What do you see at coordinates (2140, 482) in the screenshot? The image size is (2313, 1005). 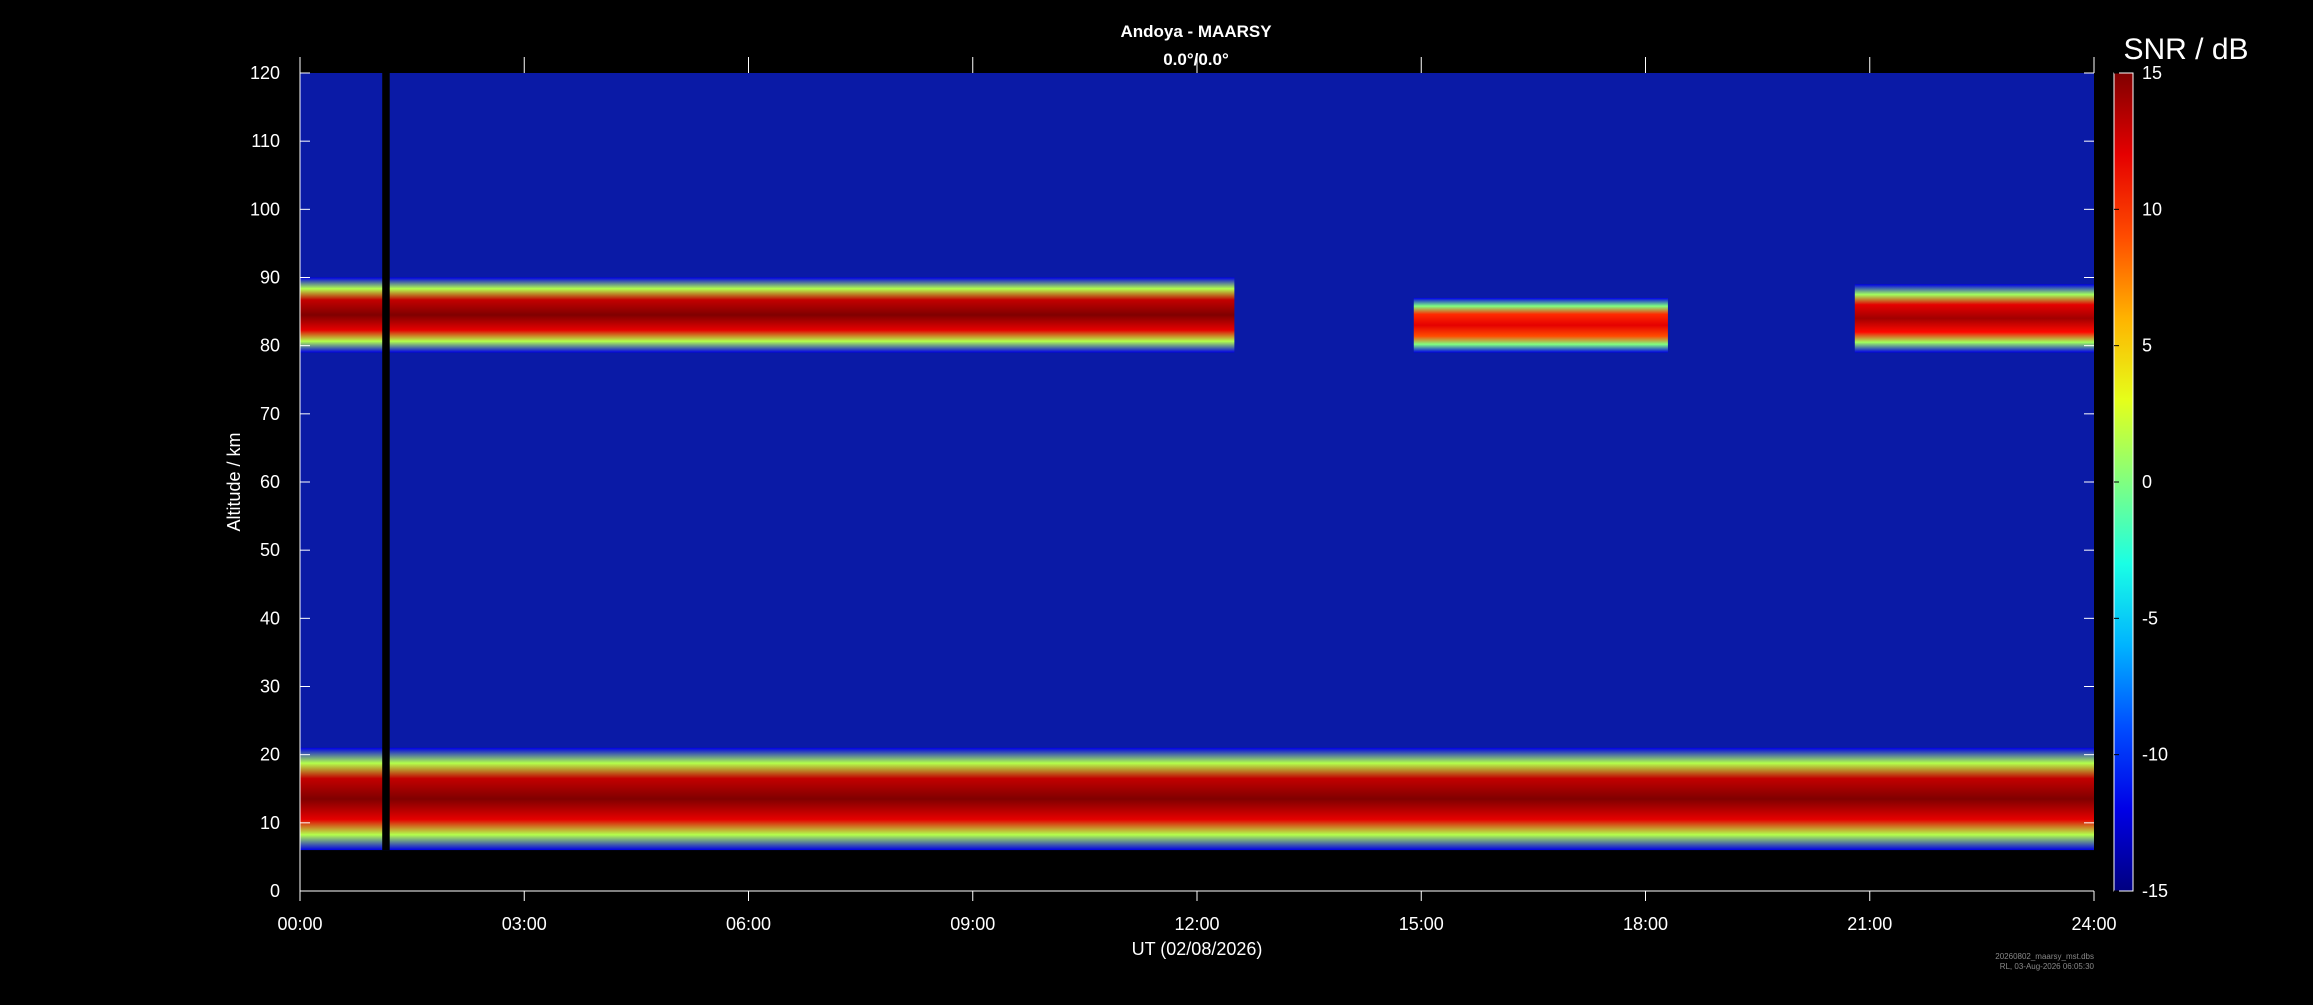 I see `colorbar: -15 -10 -5 0 5 10 15` at bounding box center [2140, 482].